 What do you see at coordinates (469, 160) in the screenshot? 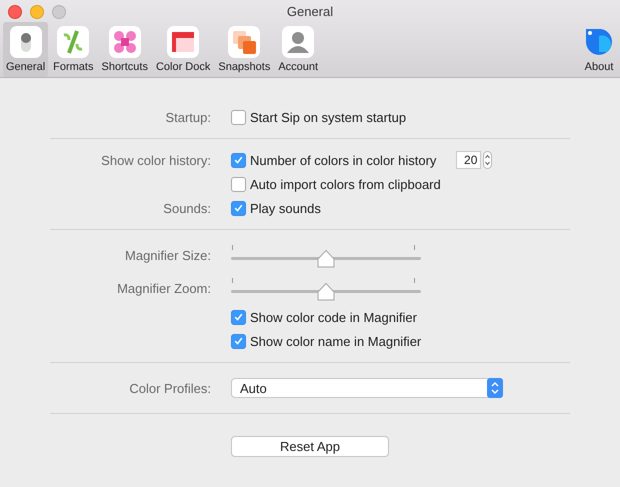
I see `number-field: 20` at bounding box center [469, 160].